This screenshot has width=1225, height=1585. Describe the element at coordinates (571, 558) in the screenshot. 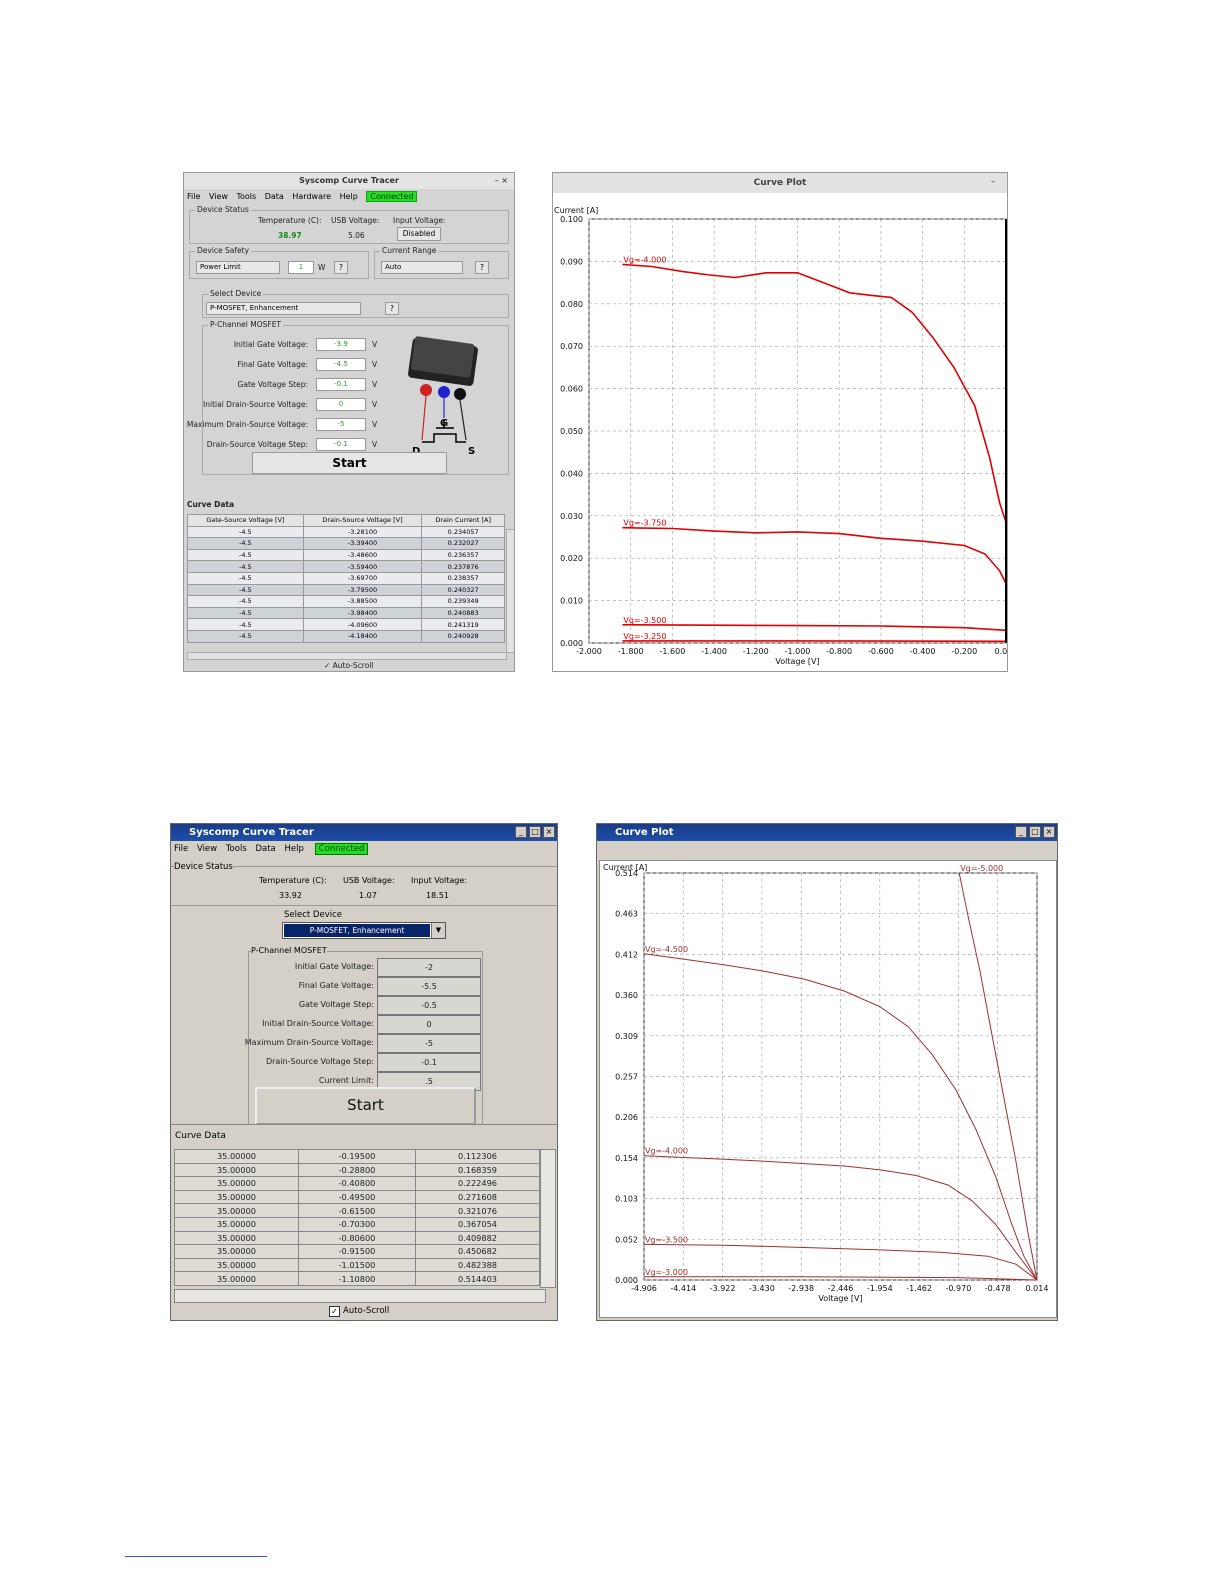

I see `y-tick-label: 0.020` at that location.